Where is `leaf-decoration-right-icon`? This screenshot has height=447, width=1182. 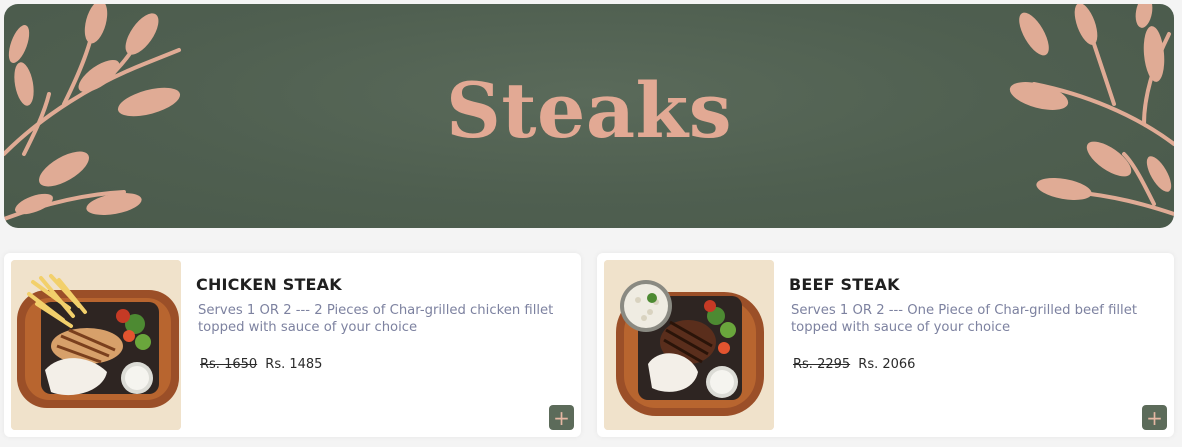 leaf-decoration-right-icon is located at coordinates (1091, 110).